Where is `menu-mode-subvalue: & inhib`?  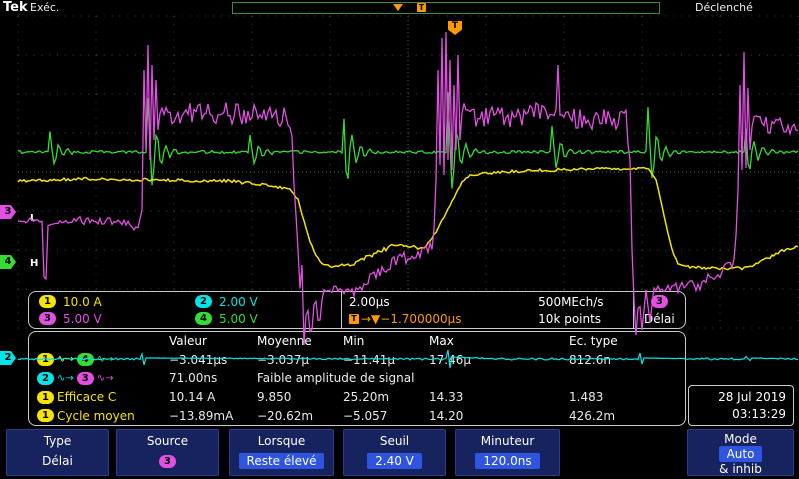
menu-mode-subvalue: & inhib is located at coordinates (740, 469).